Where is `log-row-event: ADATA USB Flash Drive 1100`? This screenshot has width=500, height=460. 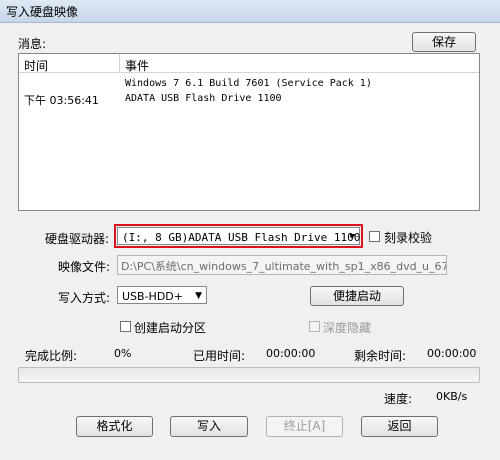 log-row-event: ADATA USB Flash Drive 1100 is located at coordinates (203, 98).